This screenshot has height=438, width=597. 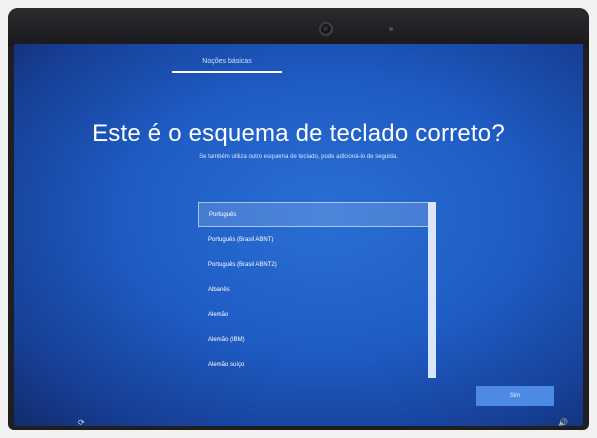 What do you see at coordinates (226, 364) in the screenshot?
I see `list-item-label: Alemão suíço` at bounding box center [226, 364].